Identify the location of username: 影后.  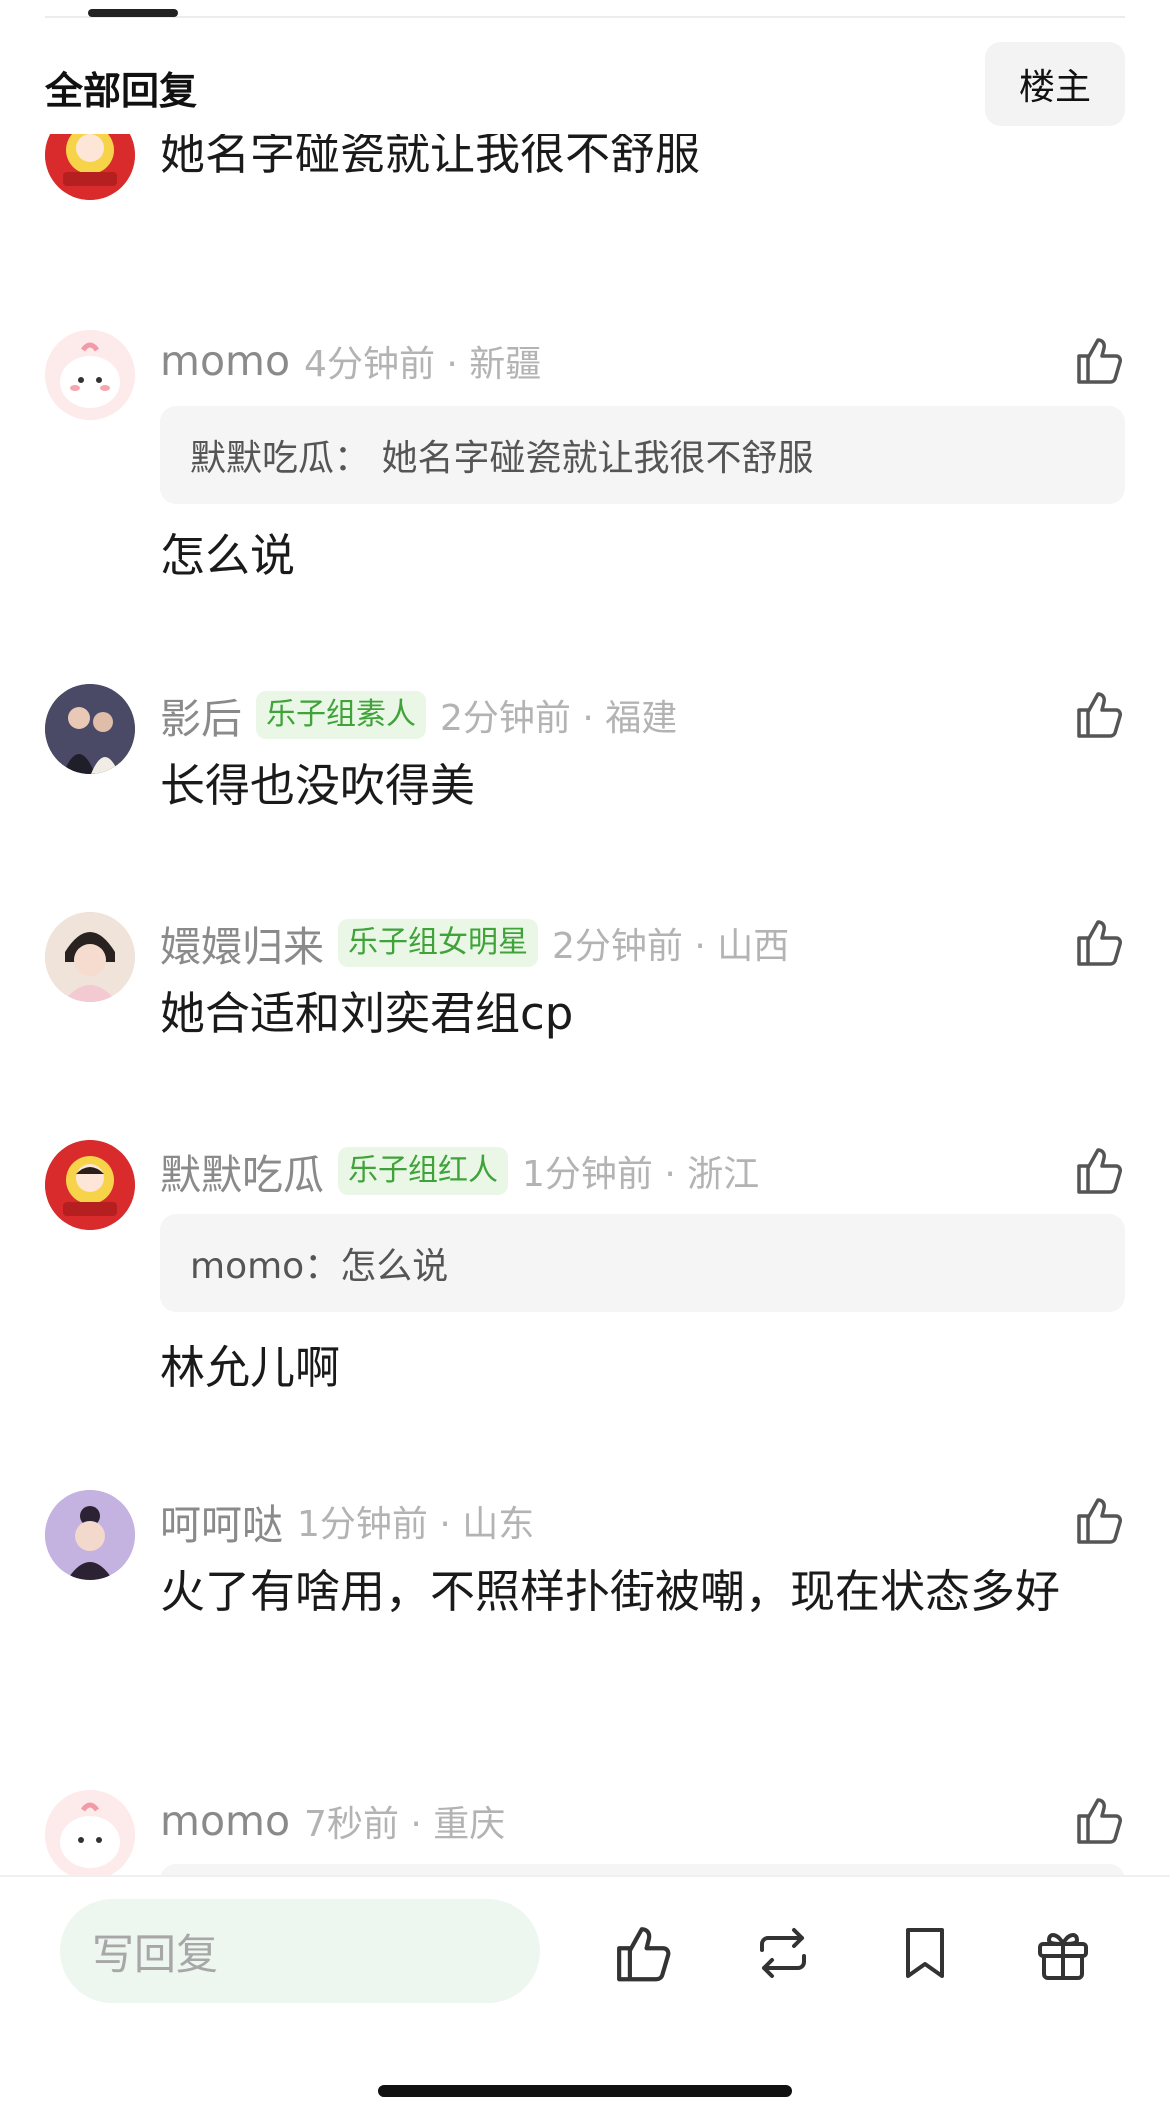
(201, 715).